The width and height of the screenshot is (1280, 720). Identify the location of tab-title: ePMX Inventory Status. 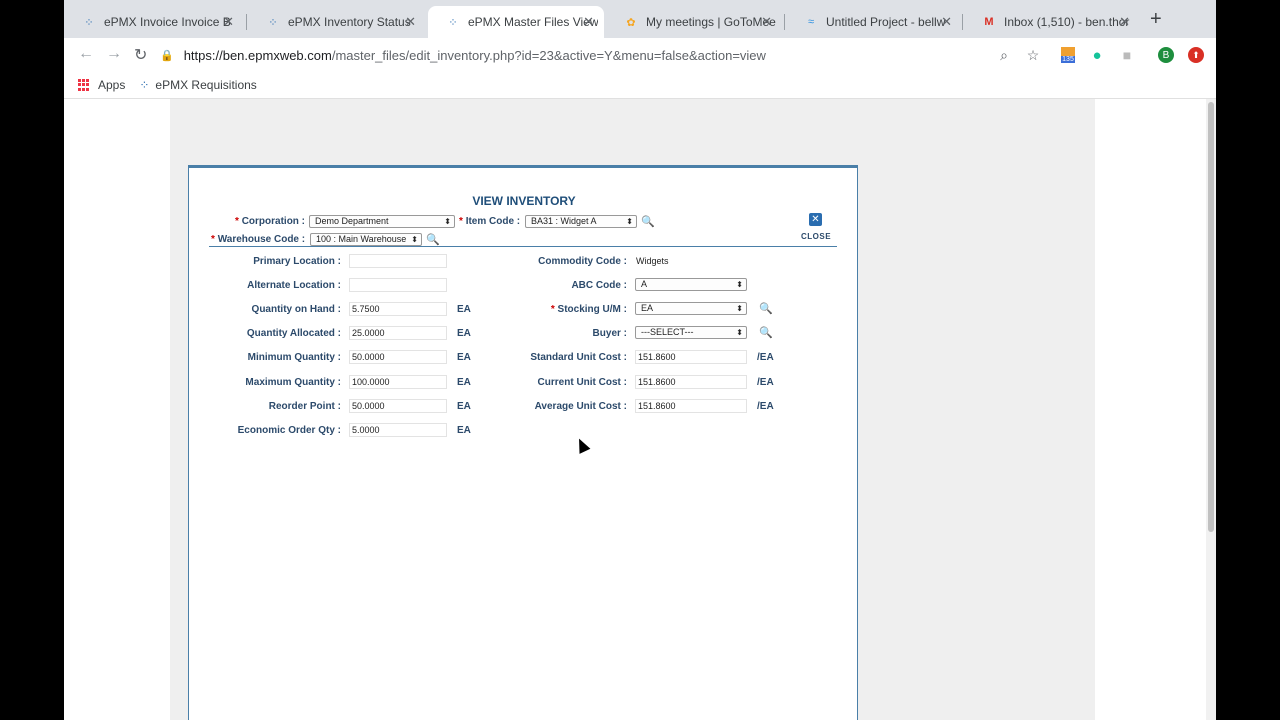
(349, 22).